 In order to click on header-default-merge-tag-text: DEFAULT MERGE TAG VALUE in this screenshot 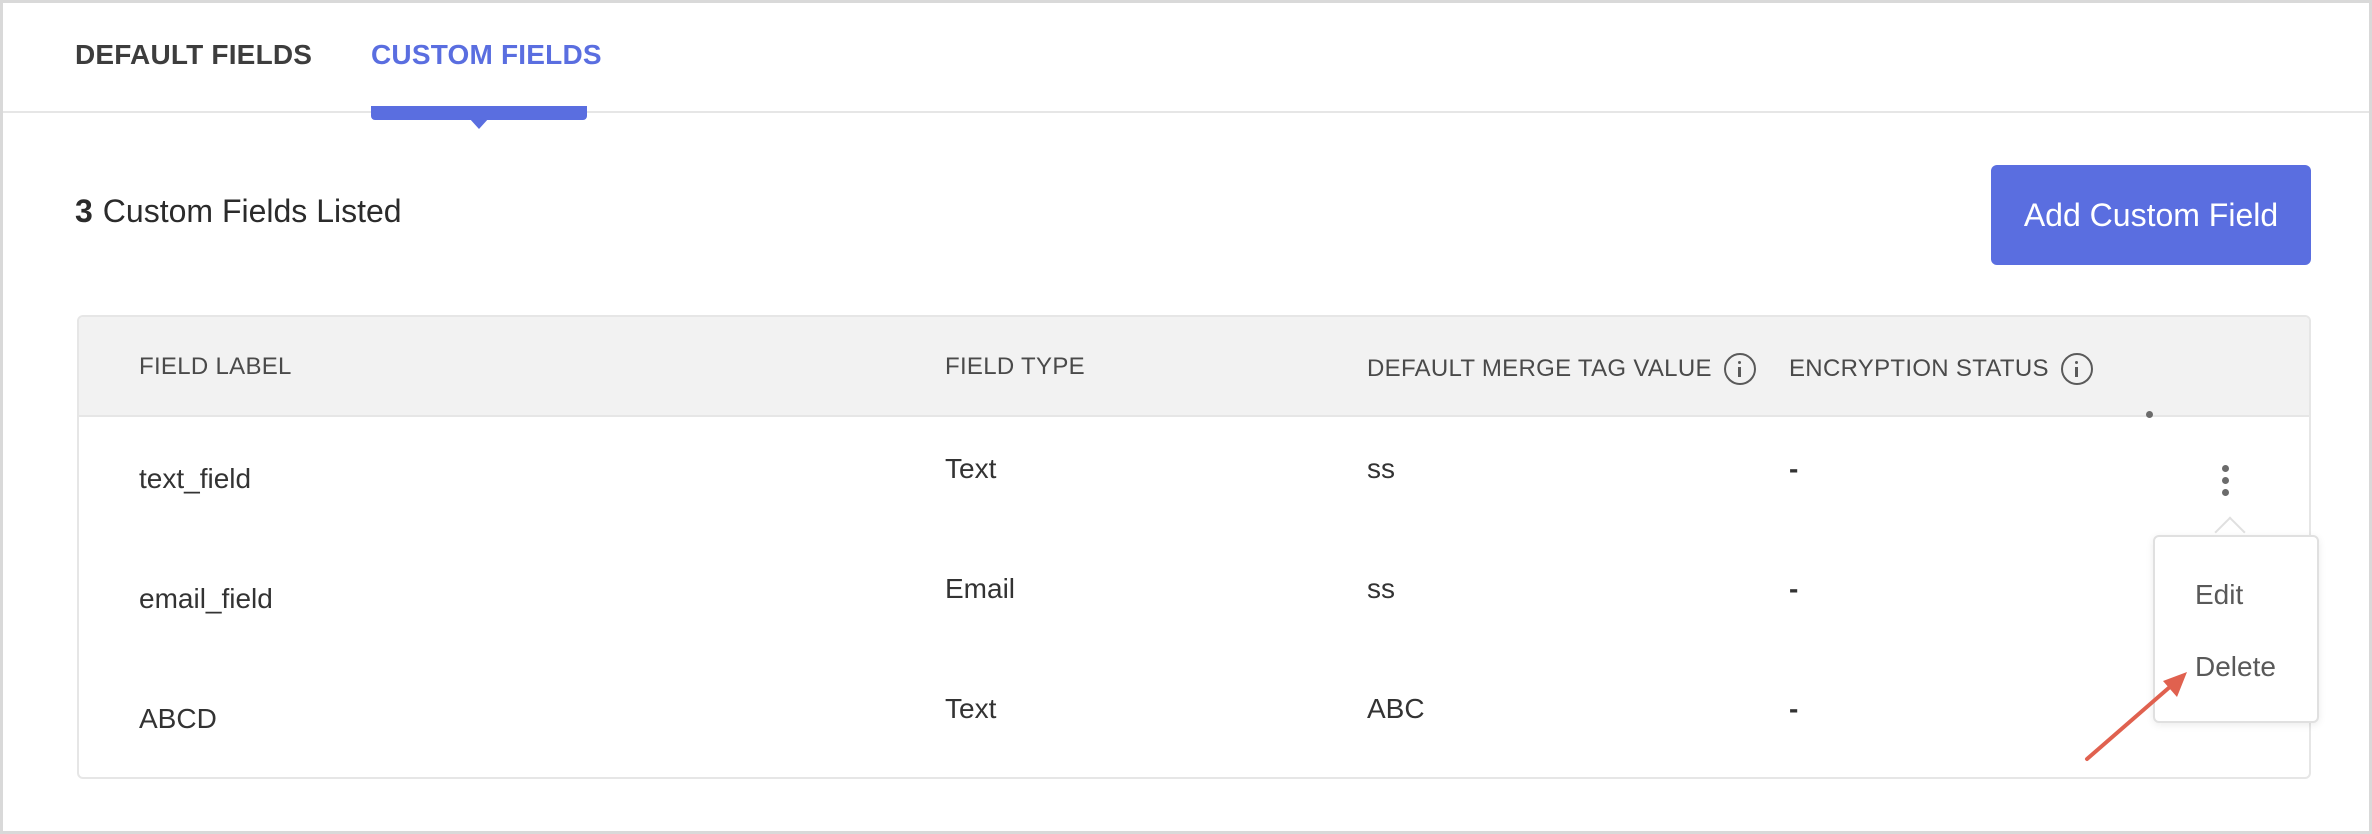, I will do `click(1539, 368)`.